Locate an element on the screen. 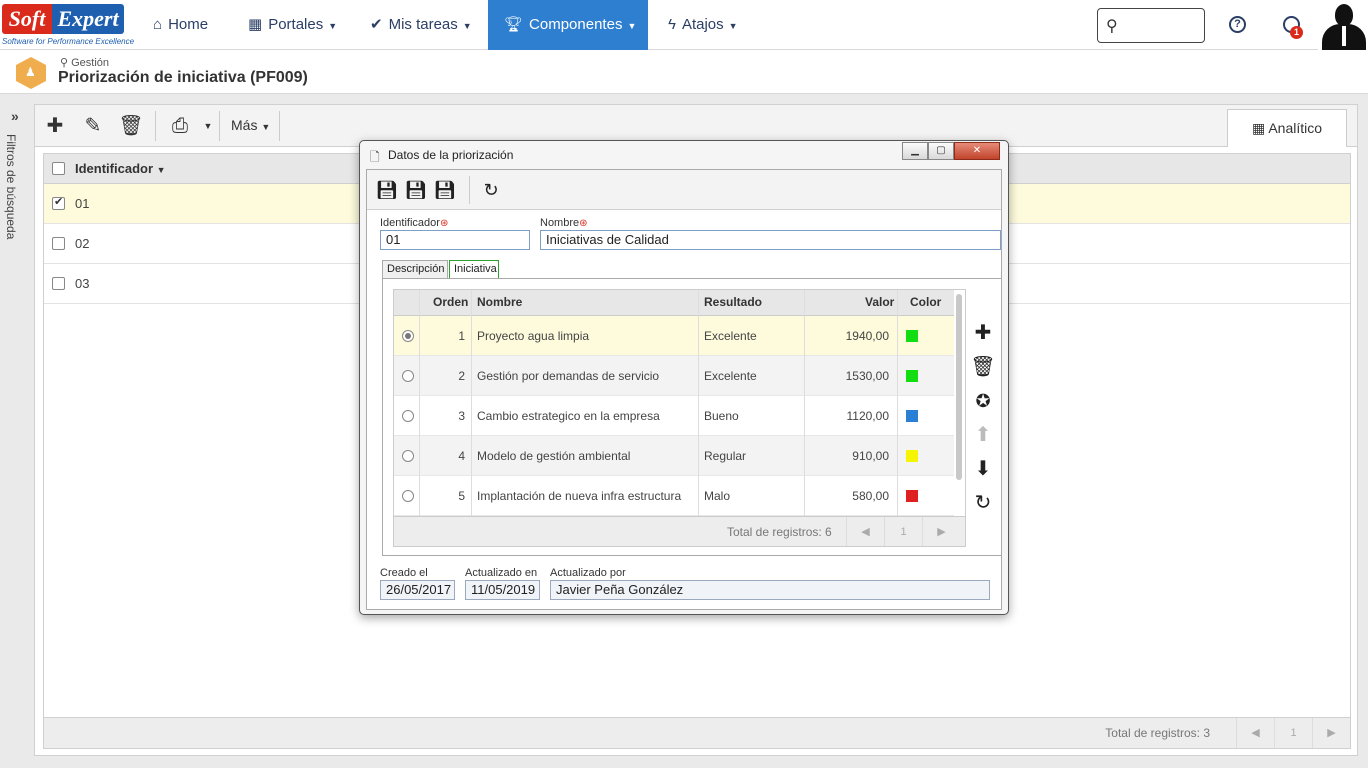 The height and width of the screenshot is (768, 1368). add-button: ✚ is located at coordinates (55, 126).